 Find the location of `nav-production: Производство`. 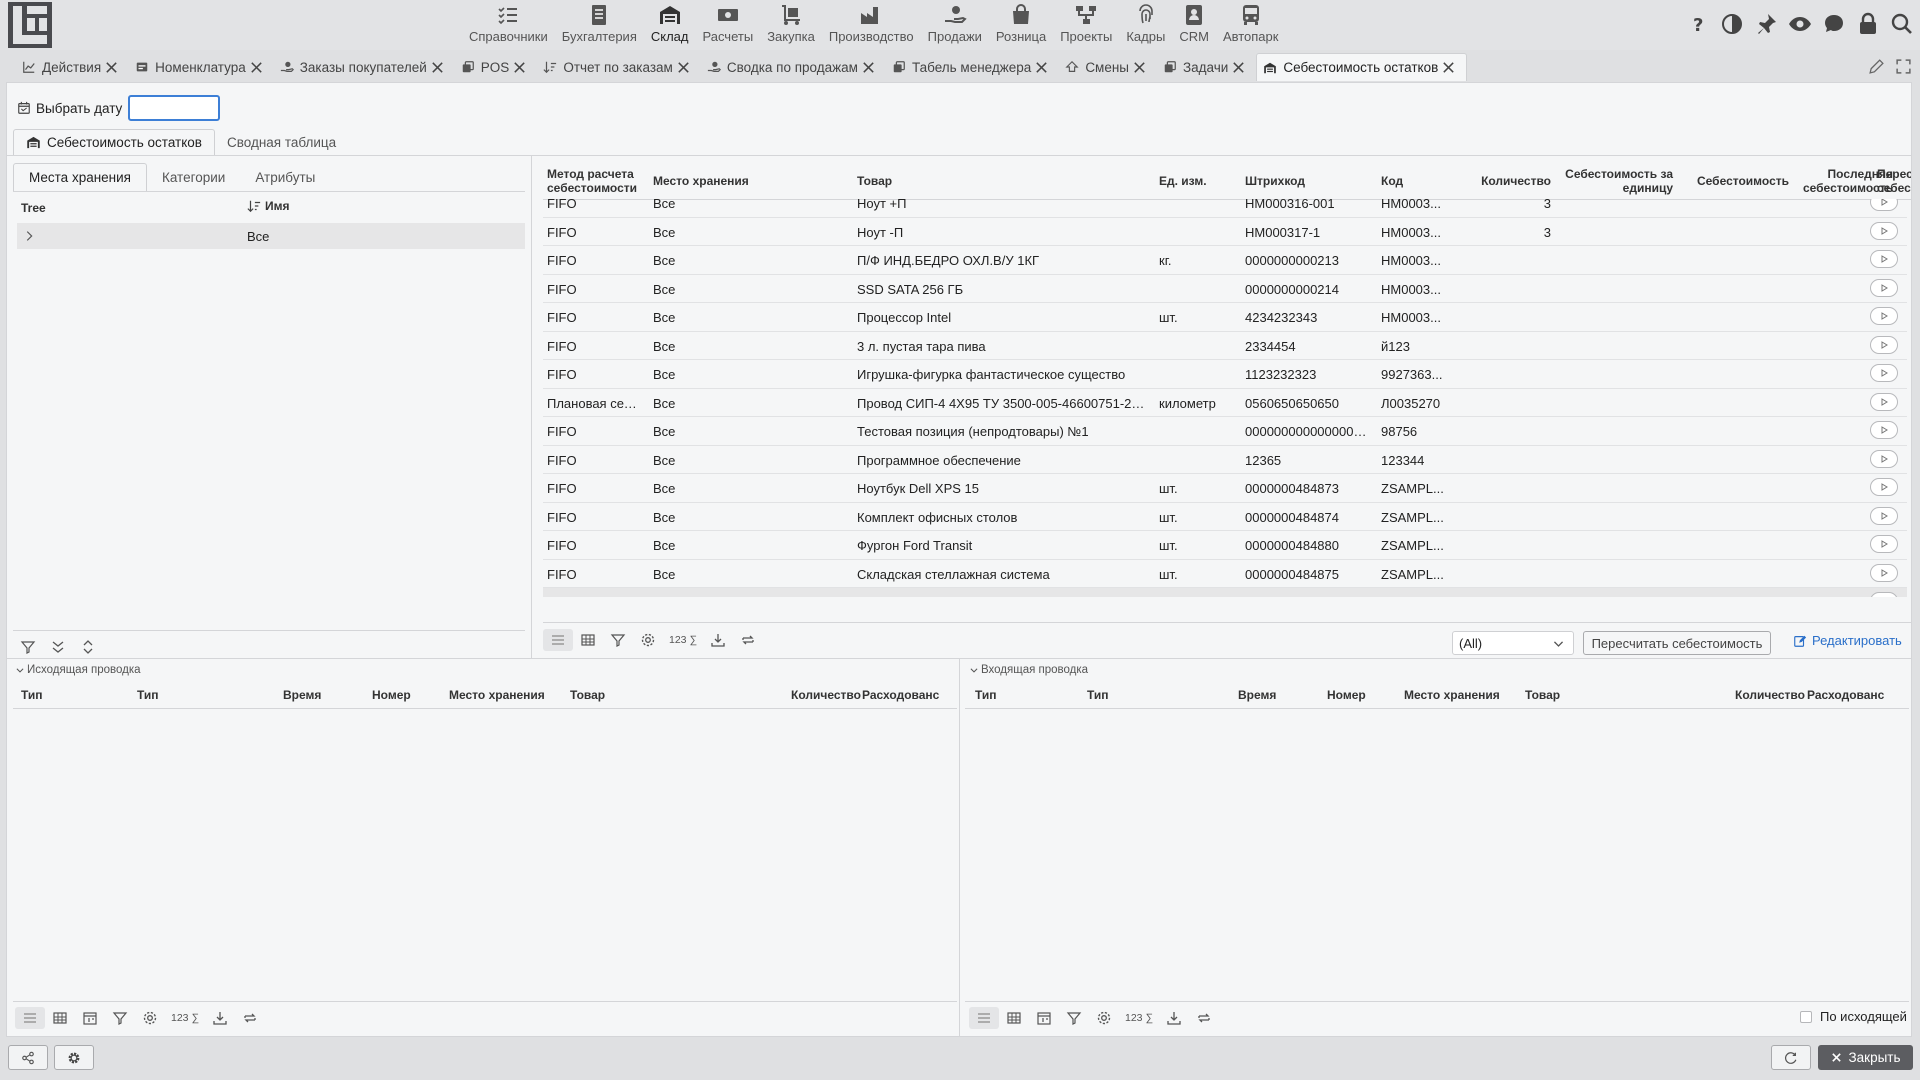

nav-production: Производство is located at coordinates (871, 25).